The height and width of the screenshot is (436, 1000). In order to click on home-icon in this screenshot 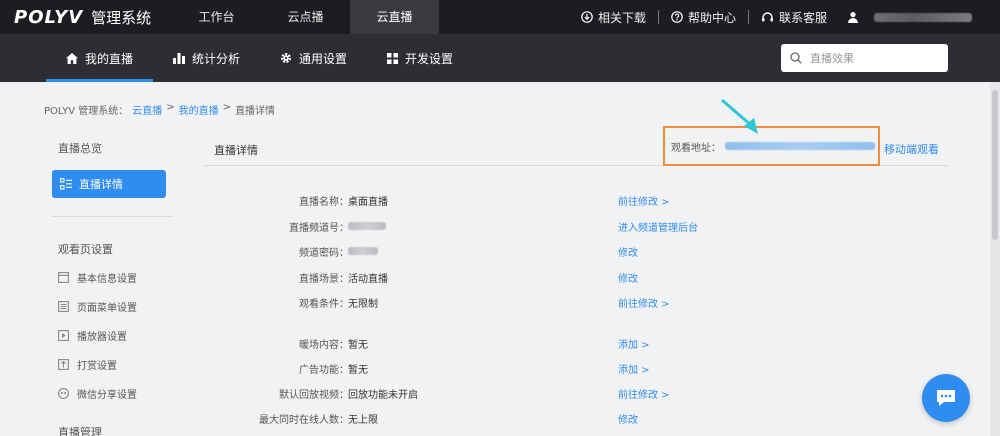, I will do `click(72, 58)`.